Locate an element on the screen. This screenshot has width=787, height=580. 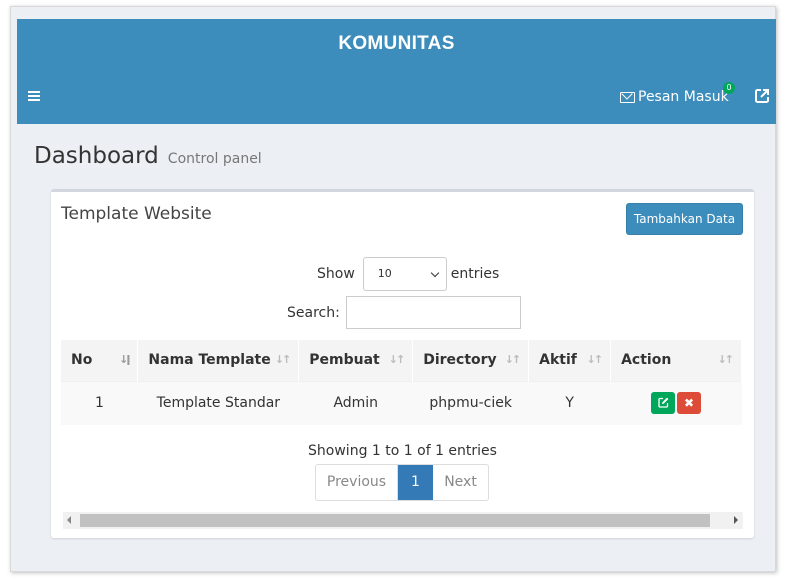
search-label: Search: is located at coordinates (313, 312).